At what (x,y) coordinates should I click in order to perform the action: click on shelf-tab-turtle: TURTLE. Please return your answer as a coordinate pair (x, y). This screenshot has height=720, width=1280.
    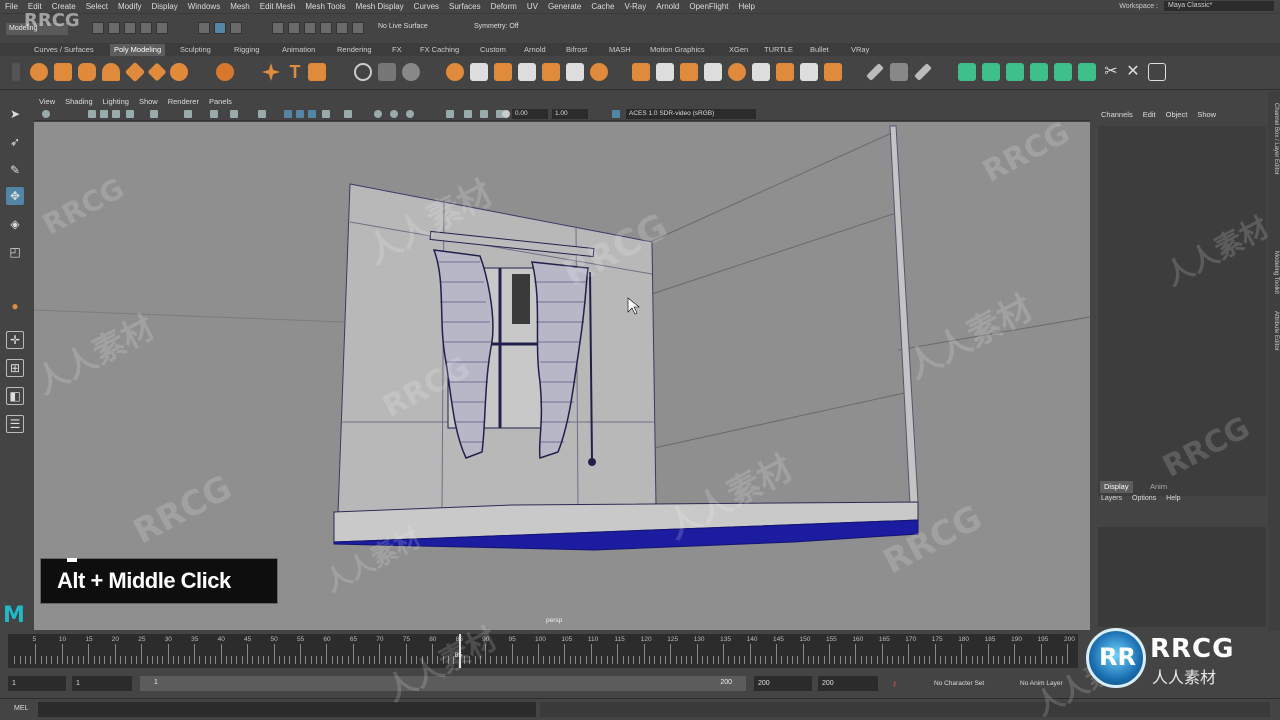
    Looking at the image, I should click on (778, 50).